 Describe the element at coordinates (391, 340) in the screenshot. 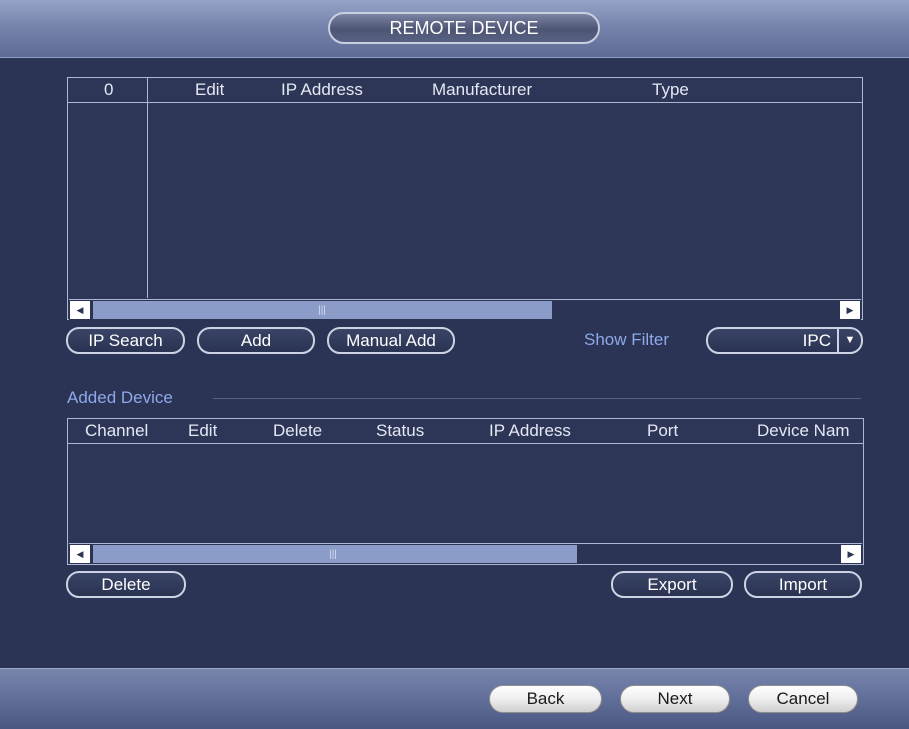

I see `manual-add-button: Manual Add` at that location.